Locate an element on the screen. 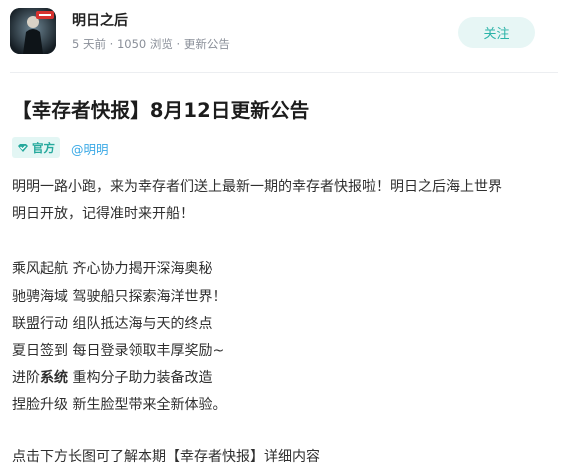 The height and width of the screenshot is (466, 568). post-meta: 5 天前 · 1050 浏览 · 更新公告 is located at coordinates (151, 44).